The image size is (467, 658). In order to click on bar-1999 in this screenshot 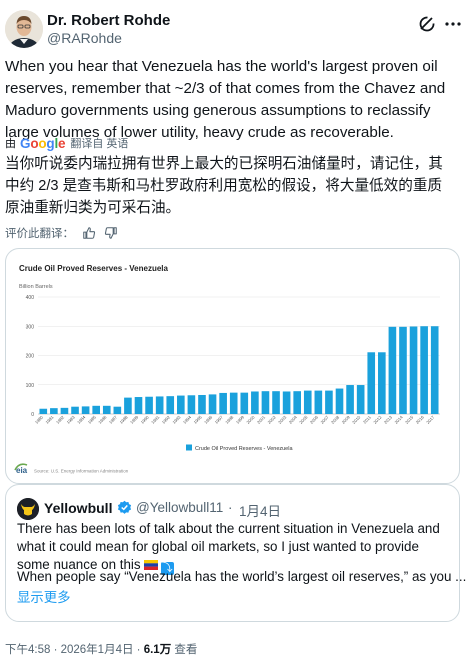, I will do `click(244, 403)`.